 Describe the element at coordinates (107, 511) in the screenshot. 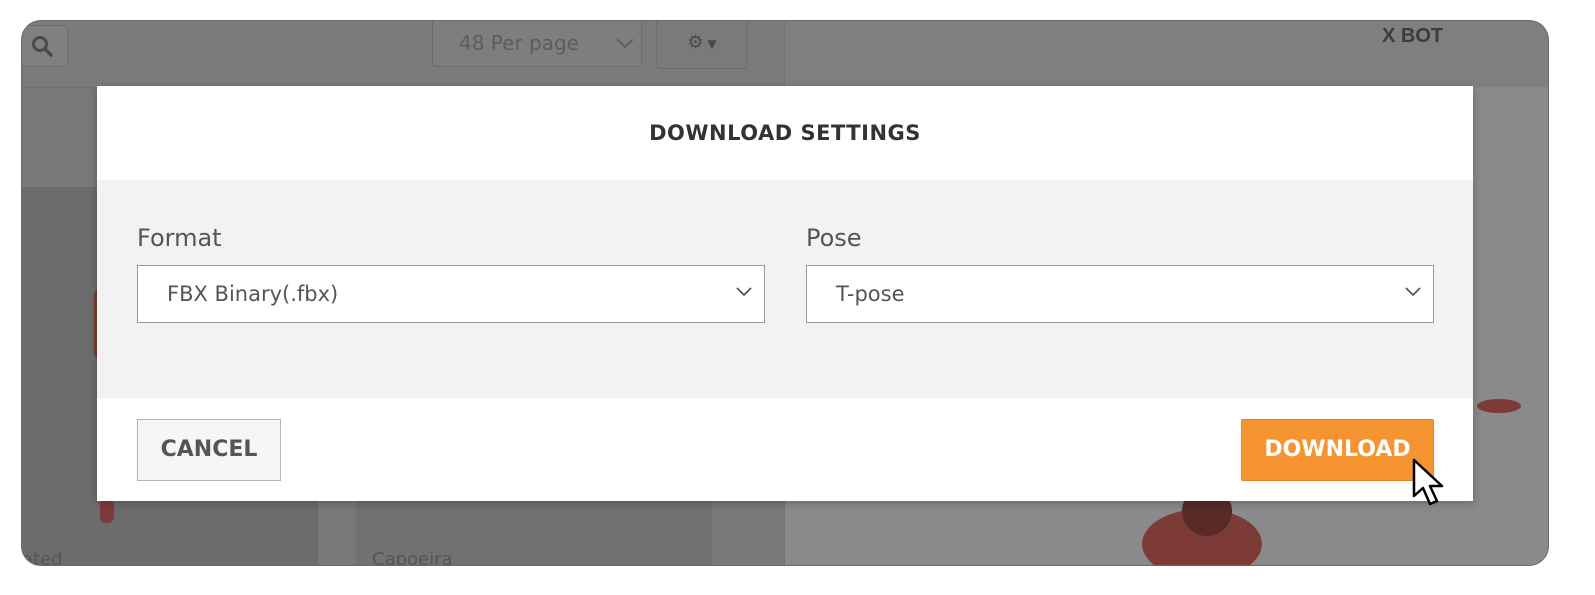

I see `character-model-foot` at that location.